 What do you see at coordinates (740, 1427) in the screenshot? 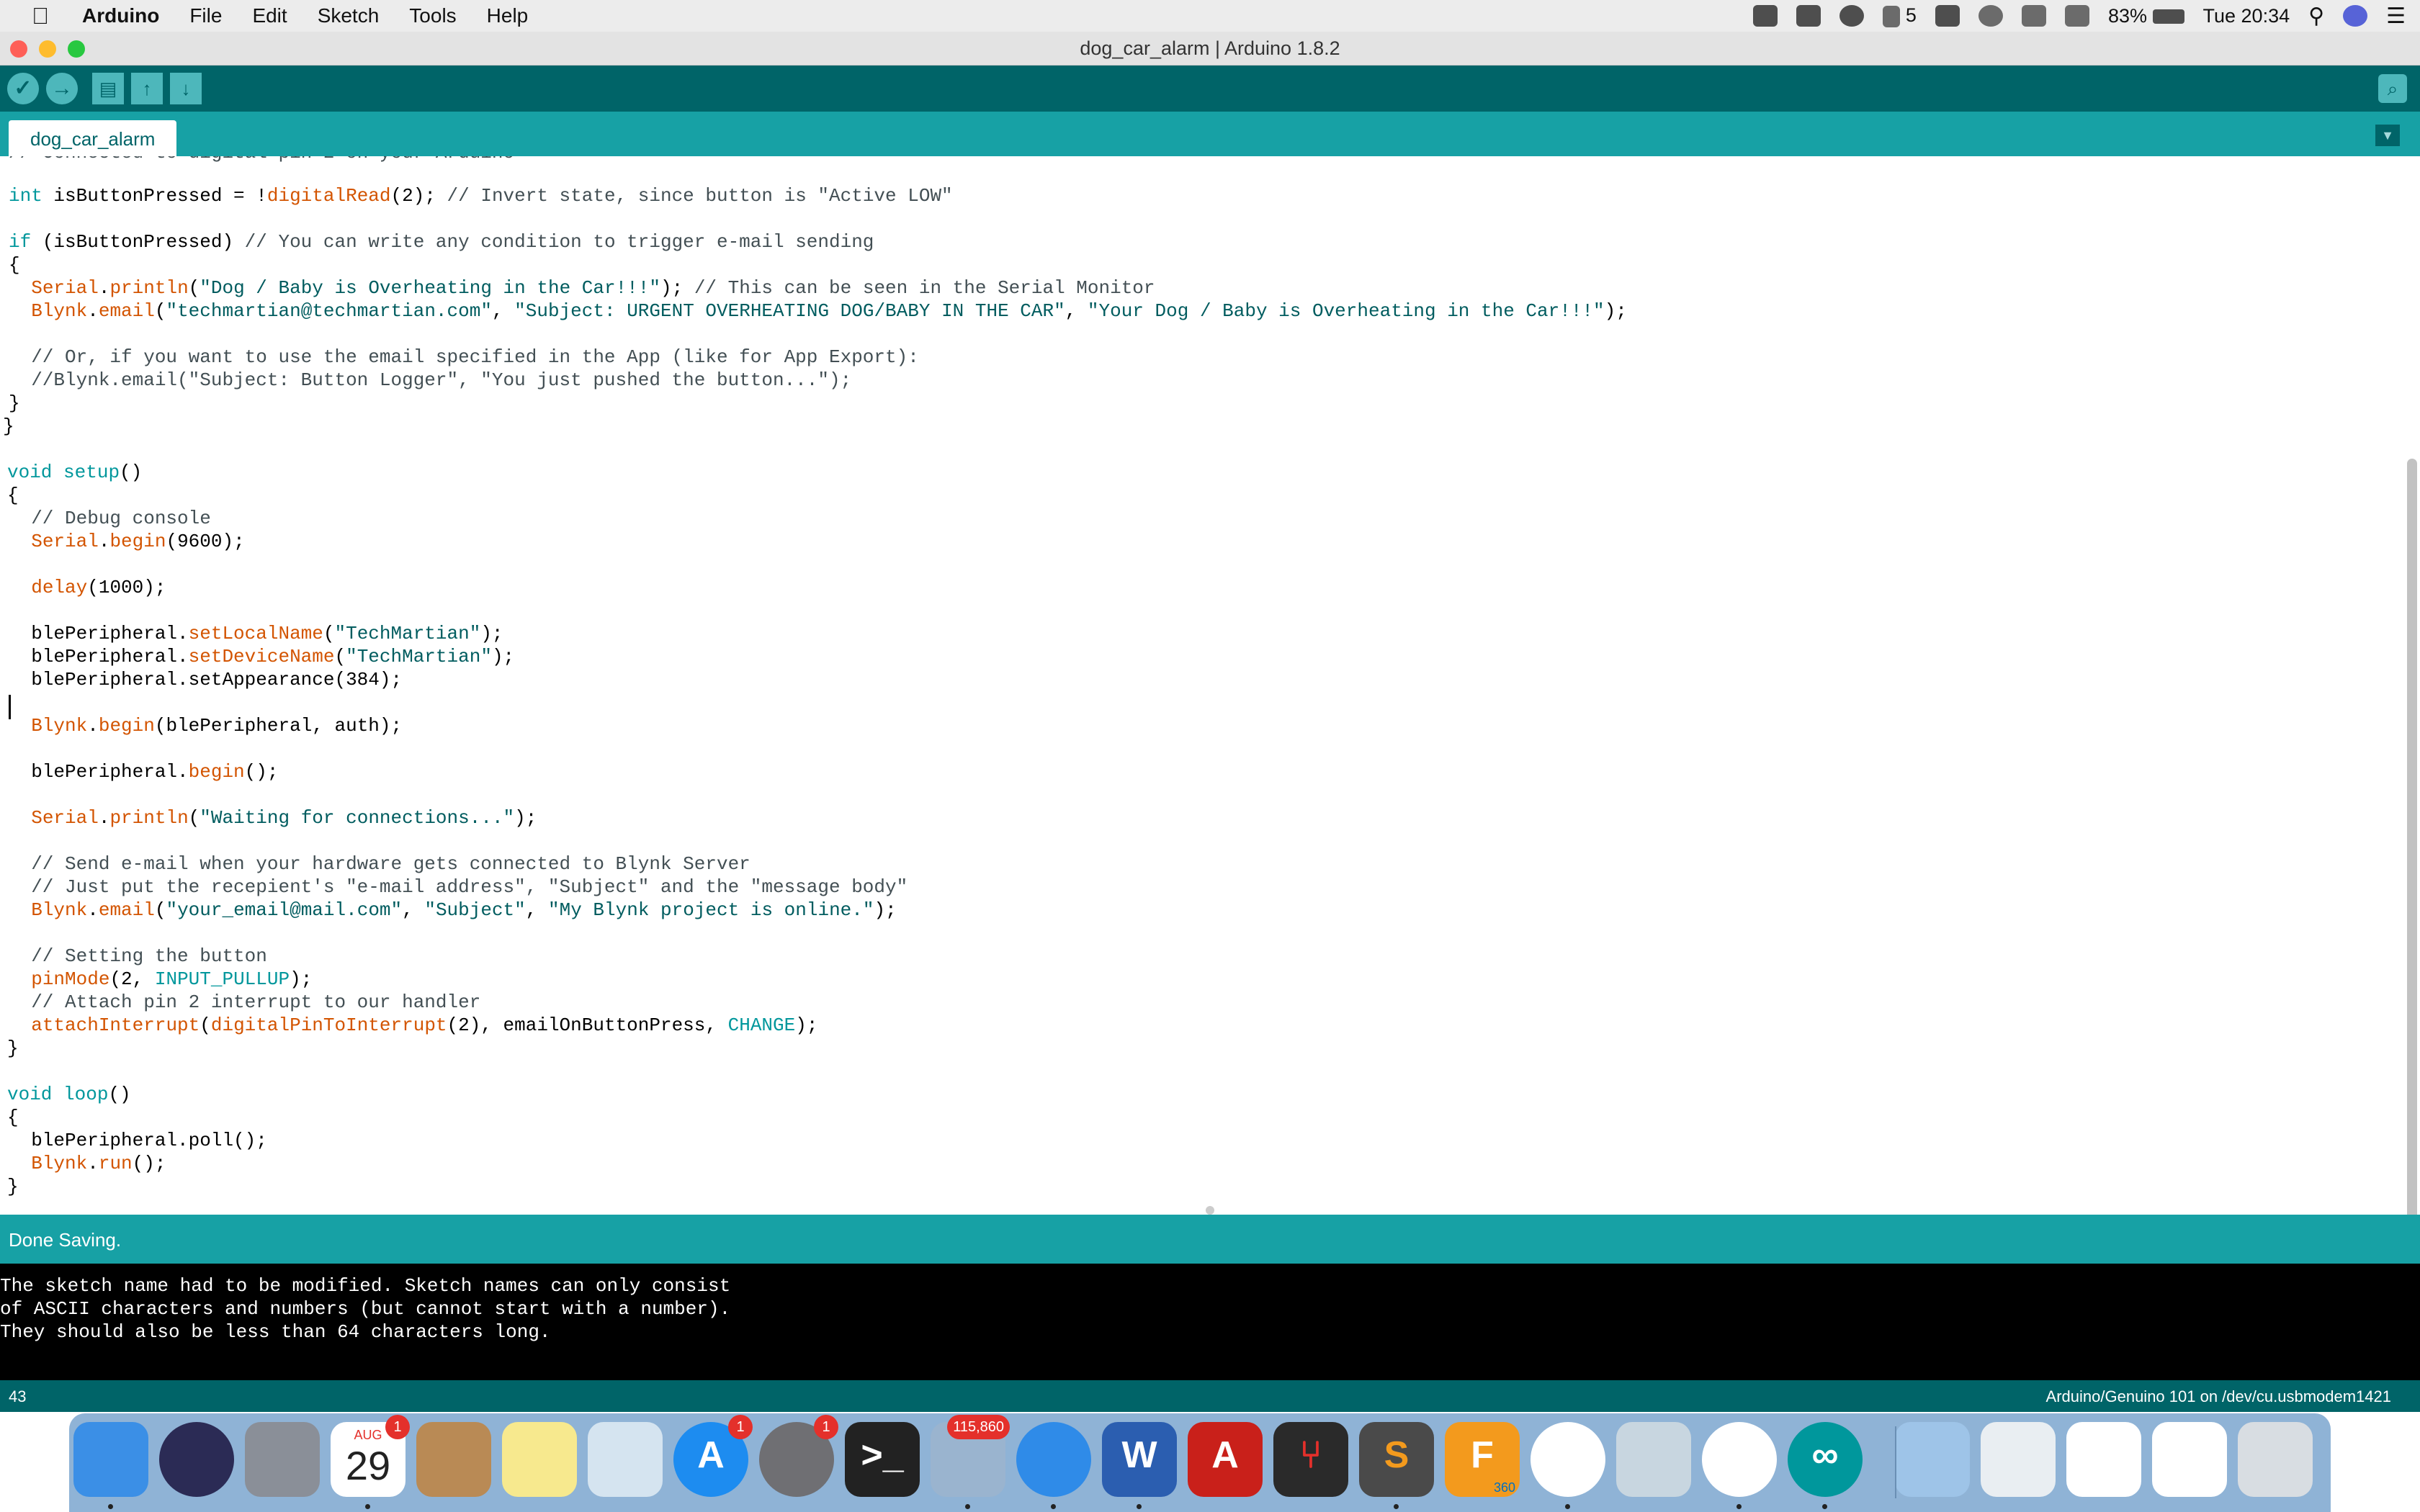
I see `app-store-badge: 1` at bounding box center [740, 1427].